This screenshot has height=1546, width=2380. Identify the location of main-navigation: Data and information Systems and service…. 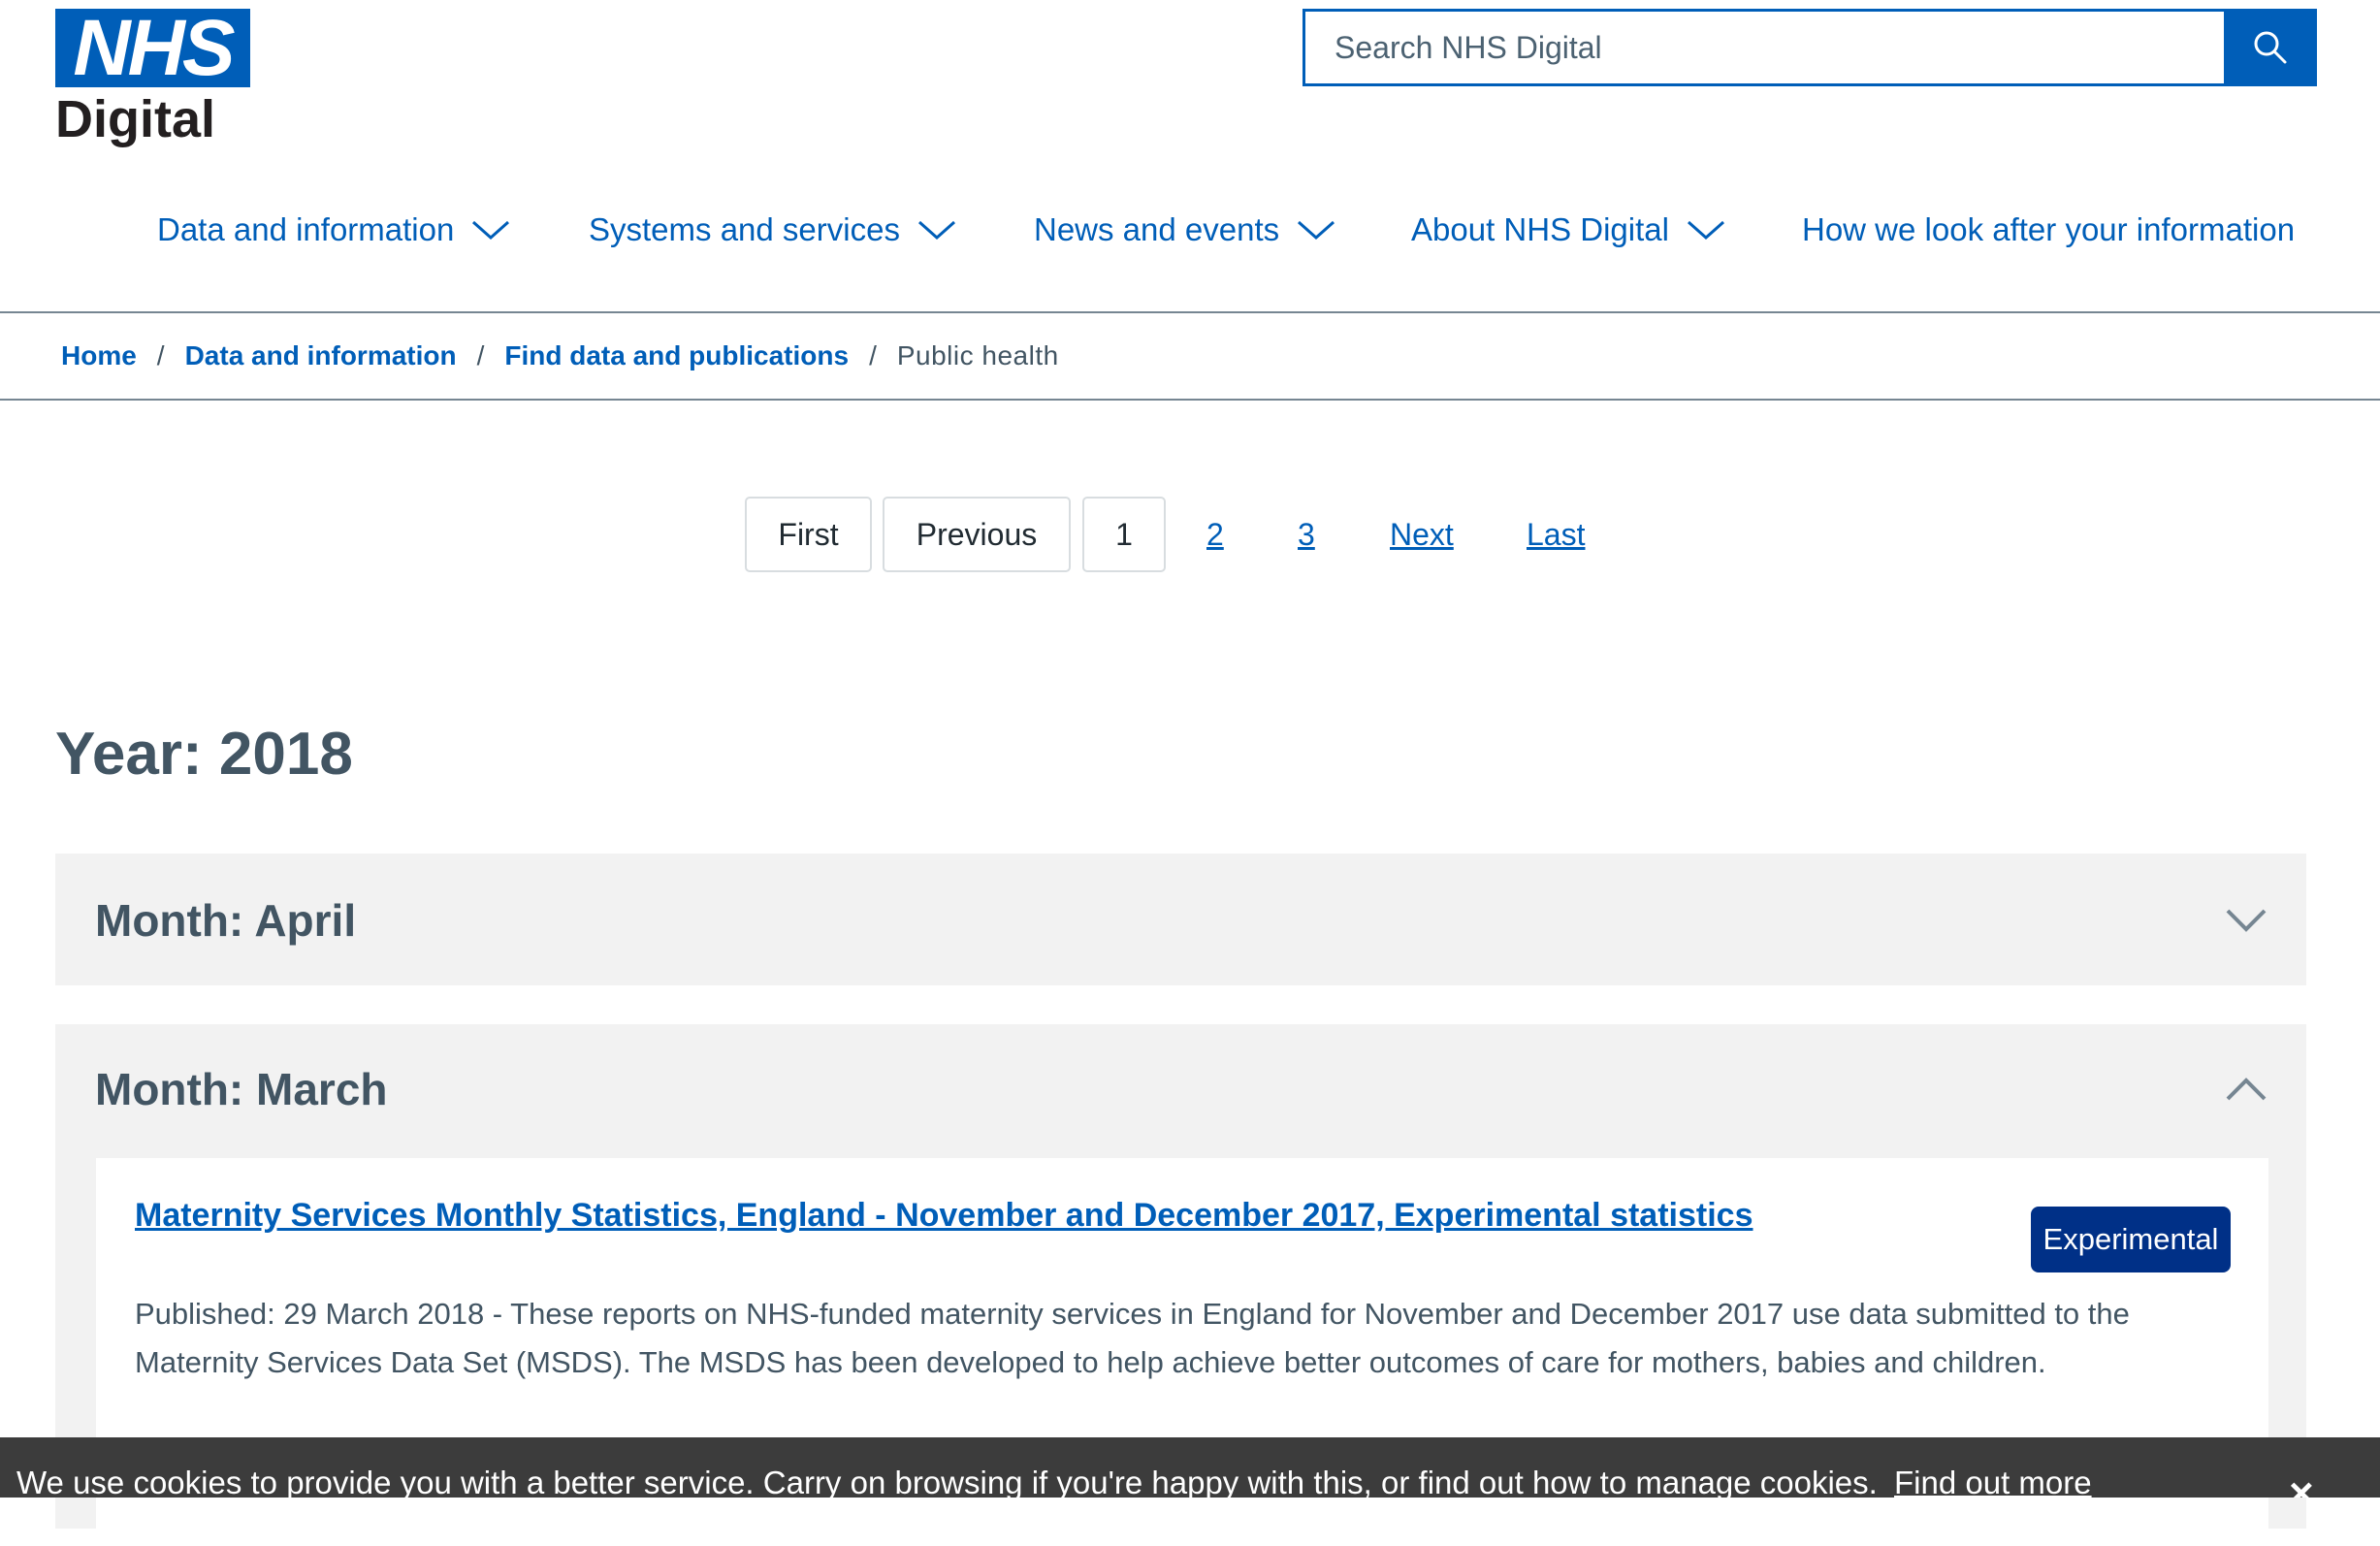
(1190, 235).